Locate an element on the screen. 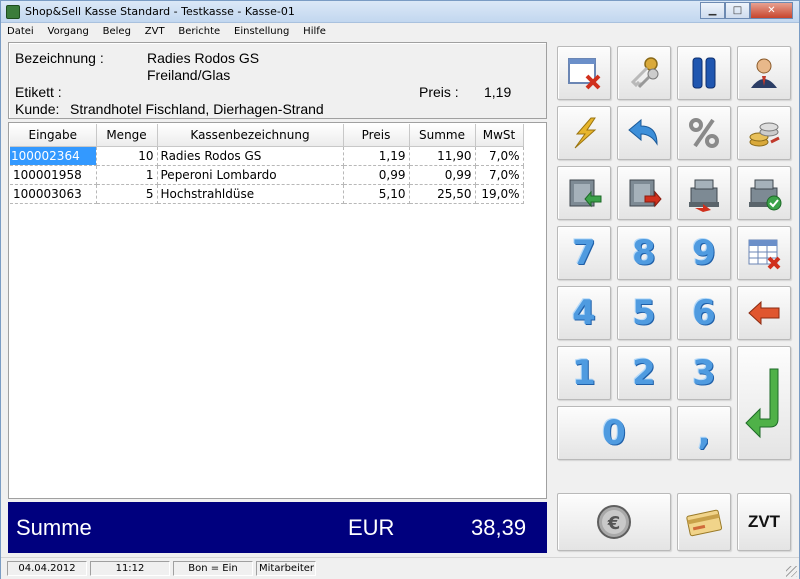 This screenshot has width=800, height=579. key-5: 5 is located at coordinates (644, 313).